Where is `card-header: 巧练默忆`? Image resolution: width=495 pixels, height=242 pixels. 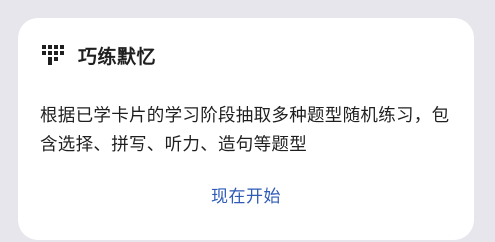 card-header: 巧练默忆 is located at coordinates (99, 55).